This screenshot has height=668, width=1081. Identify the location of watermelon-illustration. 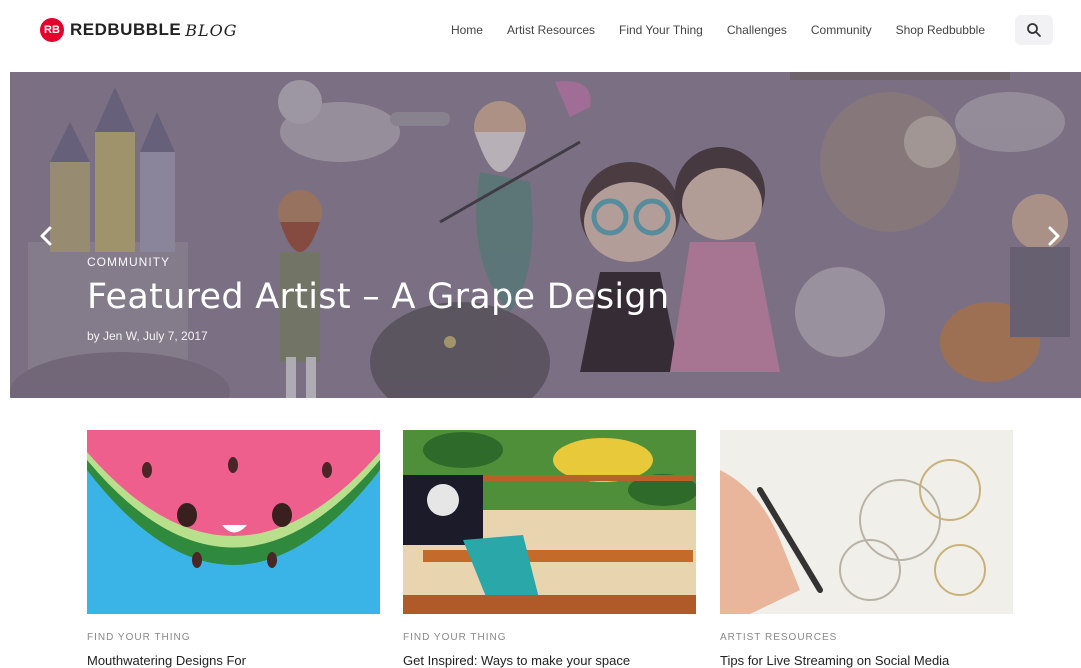
(233, 522).